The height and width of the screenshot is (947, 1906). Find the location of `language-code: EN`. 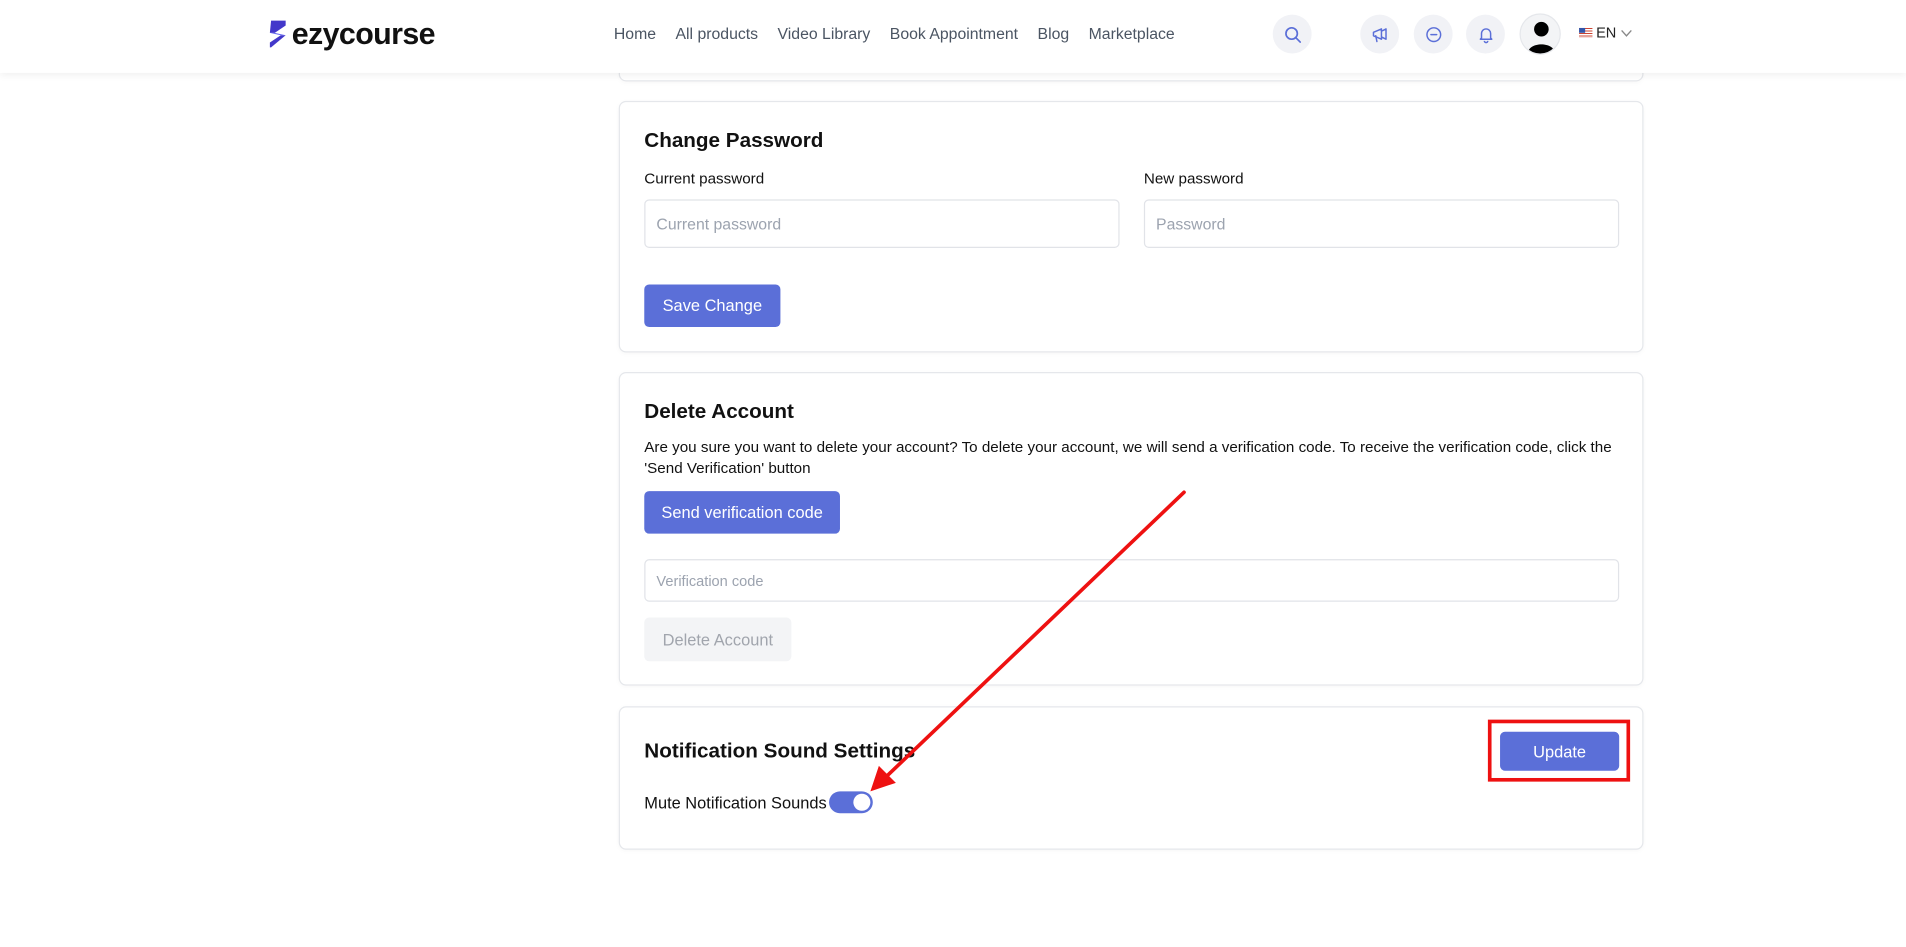

language-code: EN is located at coordinates (1606, 33).